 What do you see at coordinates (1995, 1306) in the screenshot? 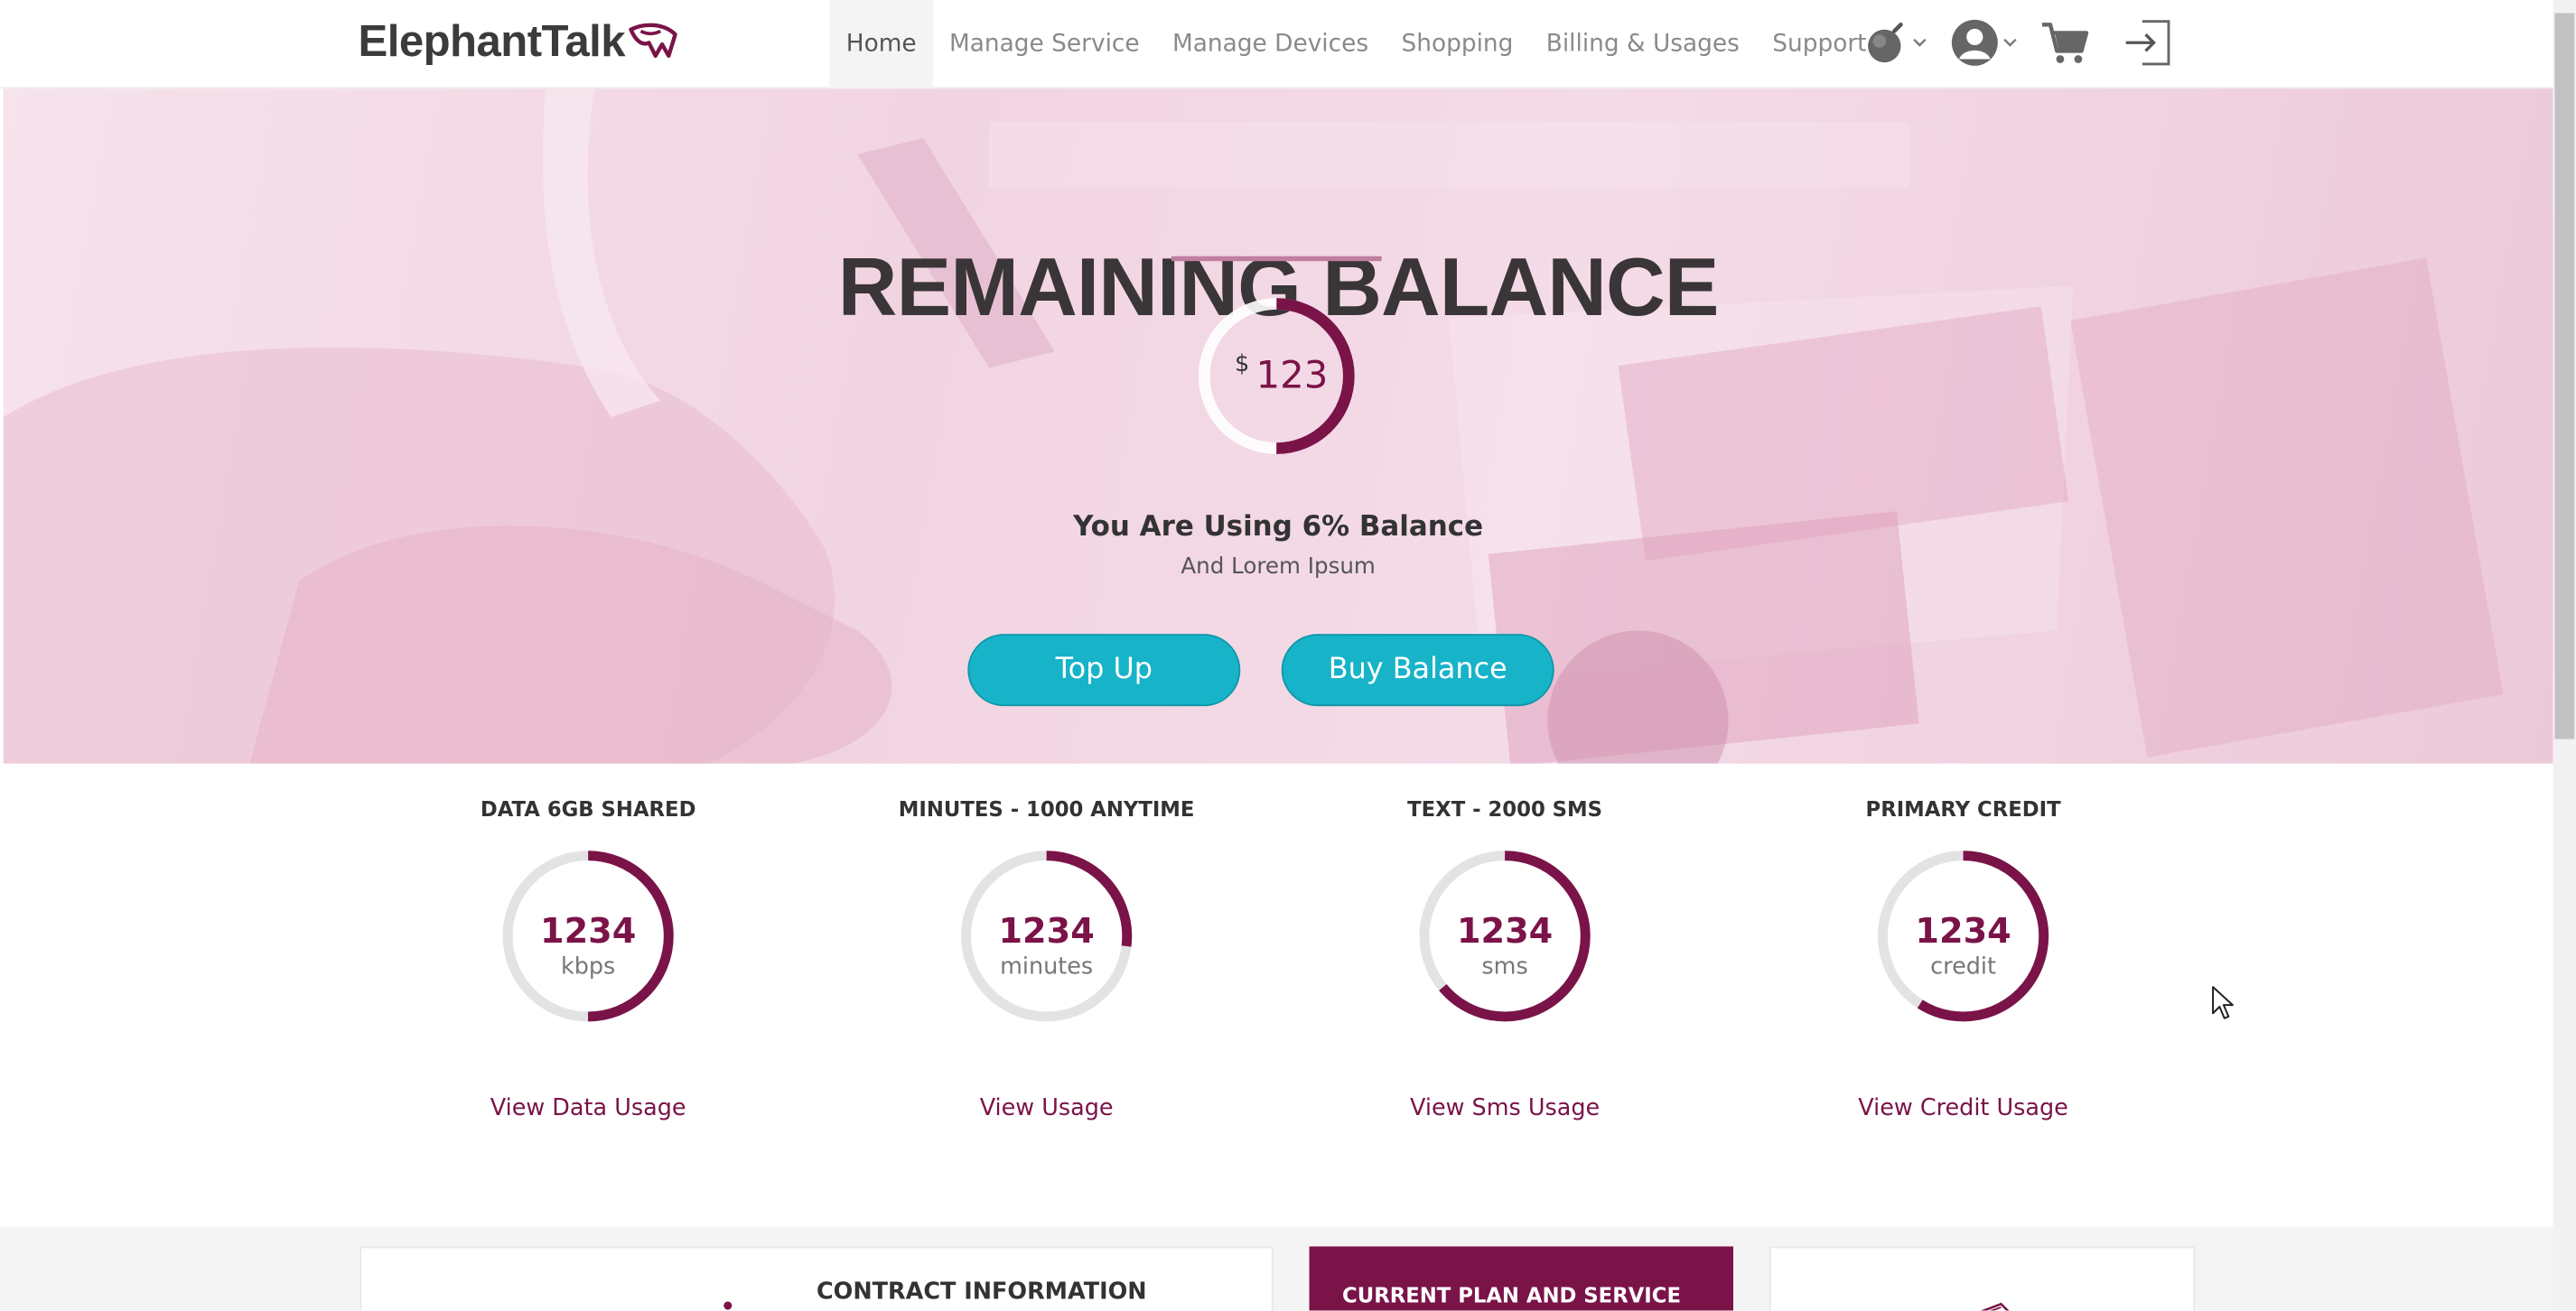
I see `document-icon` at bounding box center [1995, 1306].